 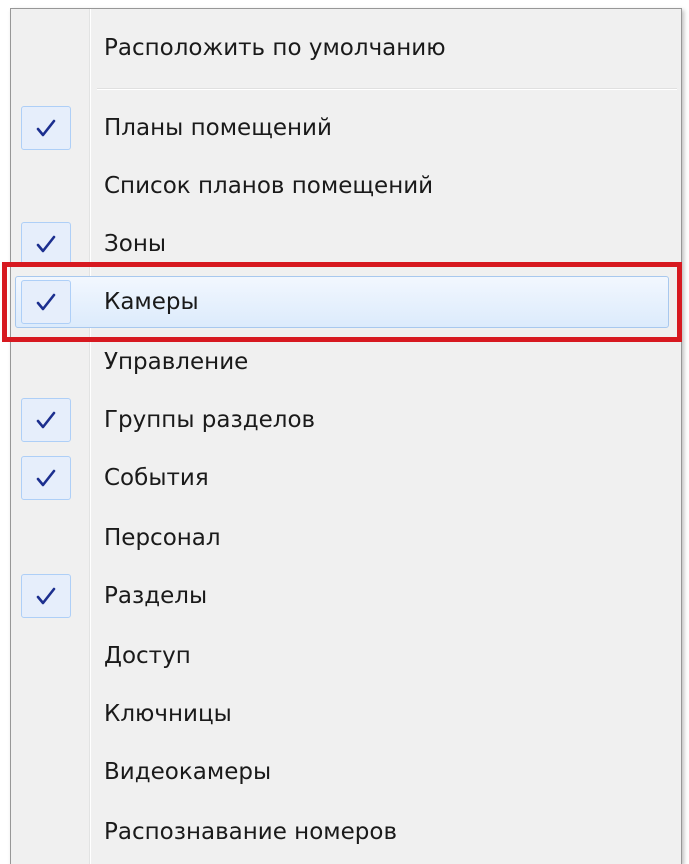 What do you see at coordinates (269, 186) in the screenshot?
I see `menu-item-label: Список планов помещений` at bounding box center [269, 186].